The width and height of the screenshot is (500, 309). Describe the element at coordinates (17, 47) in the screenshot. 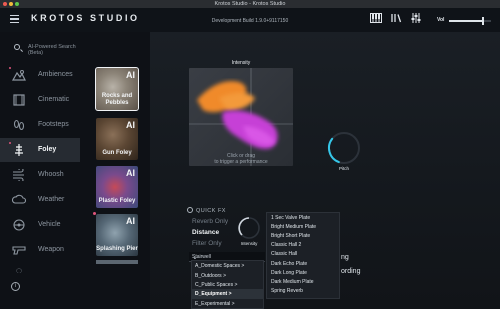

I see `search-icon` at that location.